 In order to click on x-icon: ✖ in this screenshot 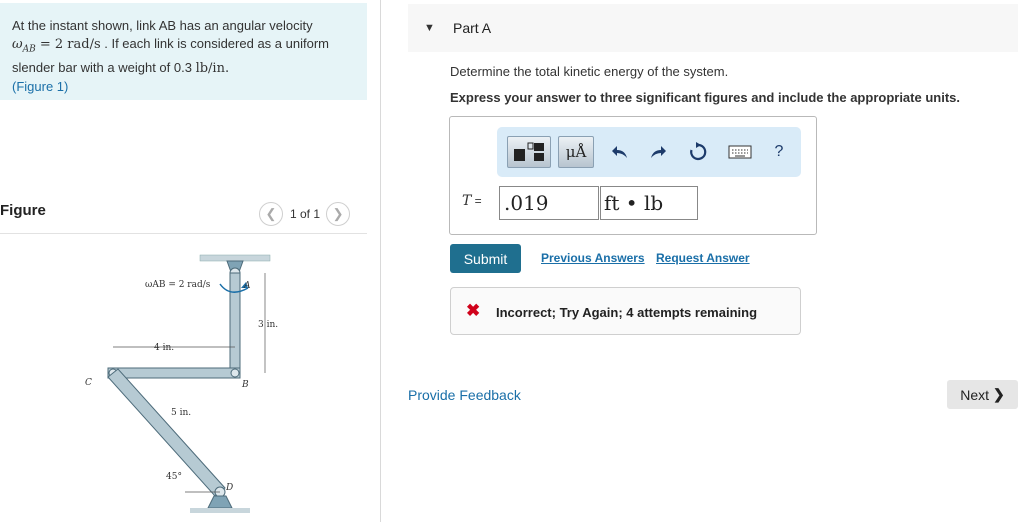, I will do `click(473, 310)`.